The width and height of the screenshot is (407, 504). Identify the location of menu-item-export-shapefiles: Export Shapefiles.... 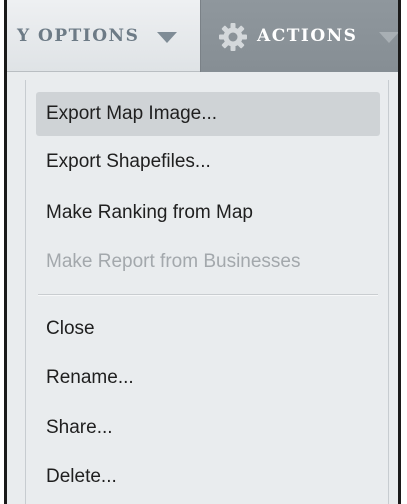
(208, 162).